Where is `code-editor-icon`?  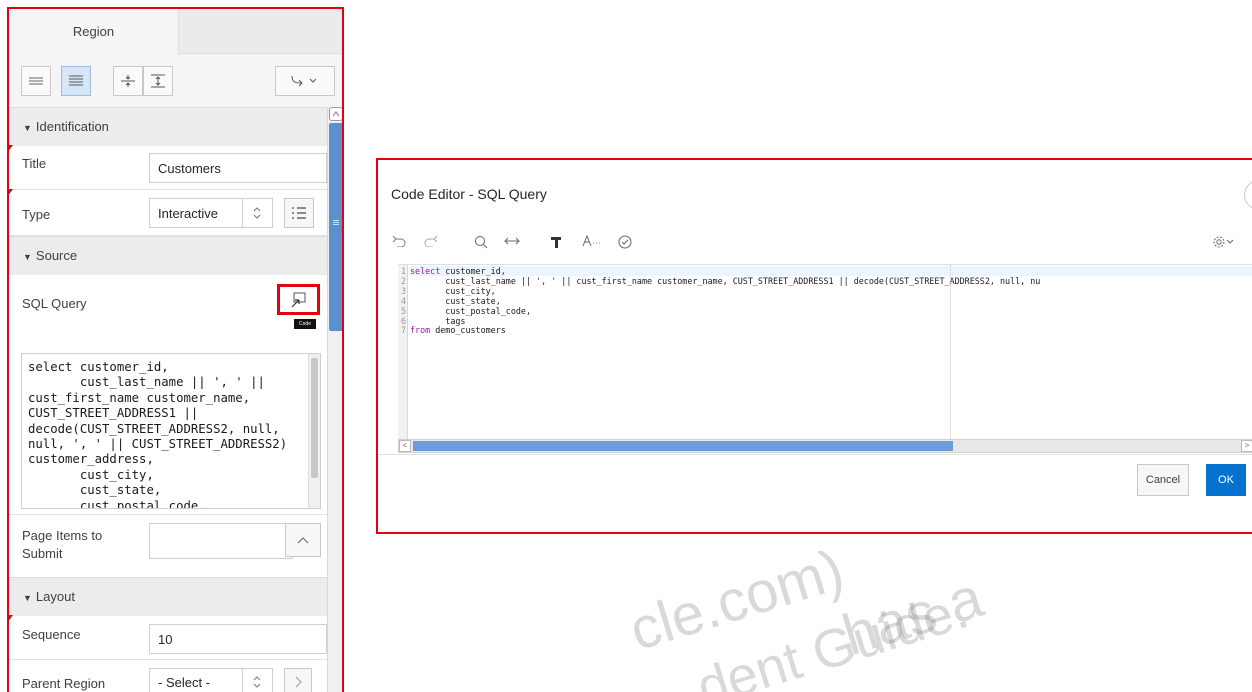
code-editor-icon is located at coordinates (298, 299).